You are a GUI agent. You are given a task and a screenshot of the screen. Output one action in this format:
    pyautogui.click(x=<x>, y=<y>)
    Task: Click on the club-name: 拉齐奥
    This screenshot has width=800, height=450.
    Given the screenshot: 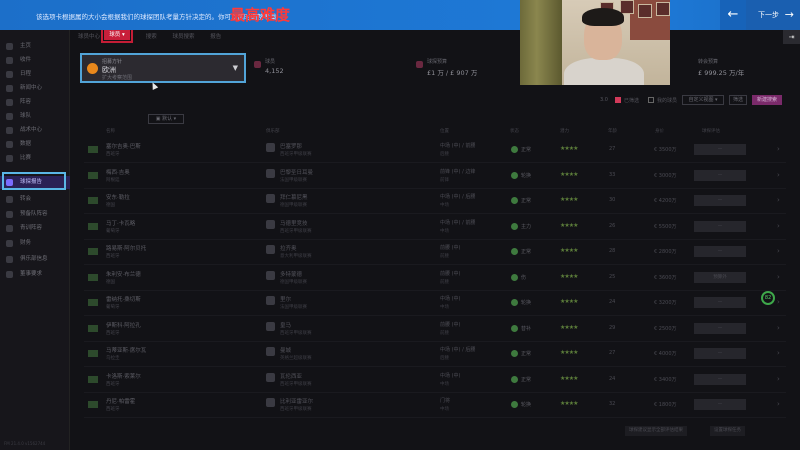 What is the action you would take?
    pyautogui.click(x=288, y=249)
    